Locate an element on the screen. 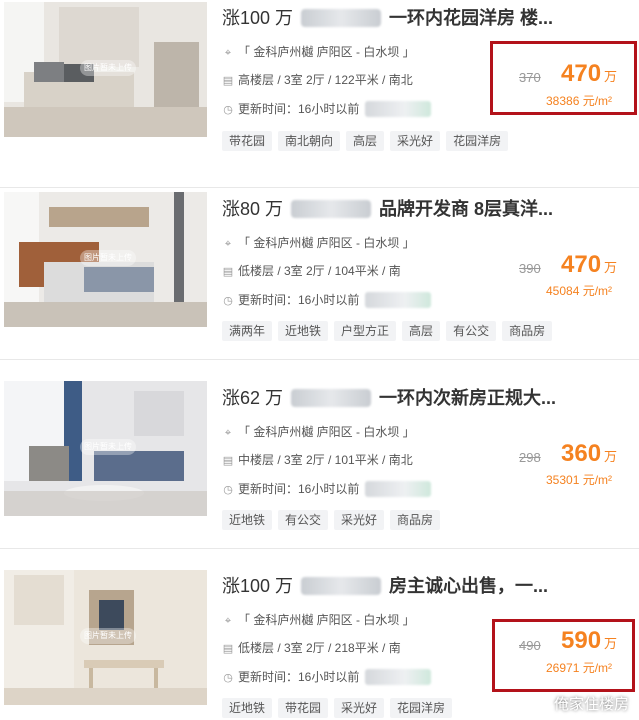 This screenshot has width=639, height=720. detail-row: ▤ 低楼层 / 3室 2厅 / 218平米 / 南 is located at coordinates (311, 647).